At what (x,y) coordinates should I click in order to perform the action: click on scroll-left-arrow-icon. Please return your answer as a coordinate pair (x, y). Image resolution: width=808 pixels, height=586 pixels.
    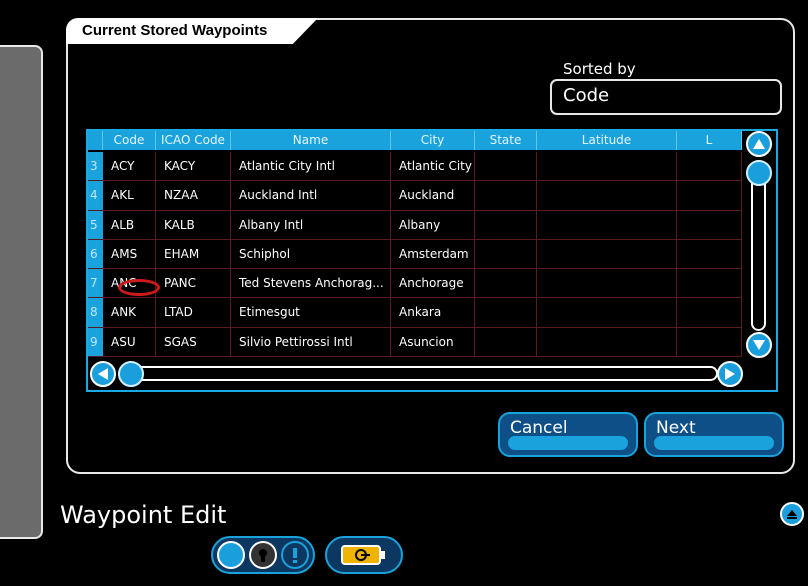
    Looking at the image, I should click on (103, 374).